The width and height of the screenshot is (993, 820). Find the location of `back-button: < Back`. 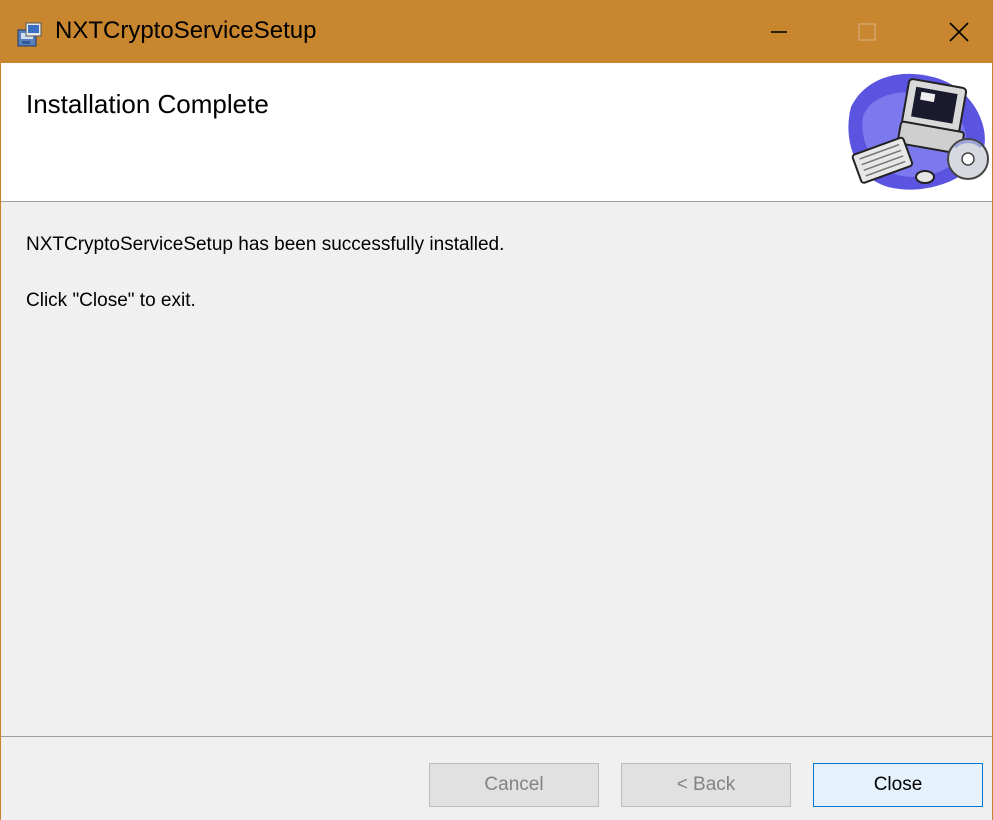

back-button: < Back is located at coordinates (706, 785).